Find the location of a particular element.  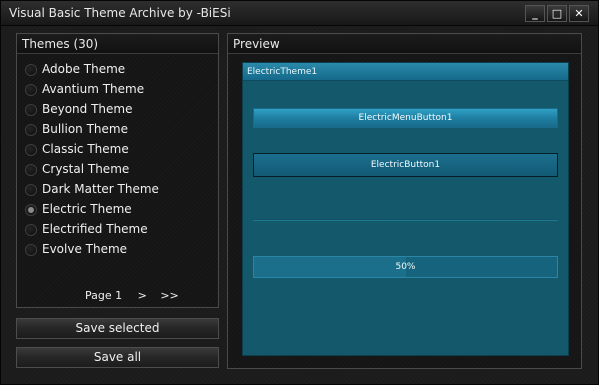

theme-item-classic: Classic Theme is located at coordinates (118, 151).